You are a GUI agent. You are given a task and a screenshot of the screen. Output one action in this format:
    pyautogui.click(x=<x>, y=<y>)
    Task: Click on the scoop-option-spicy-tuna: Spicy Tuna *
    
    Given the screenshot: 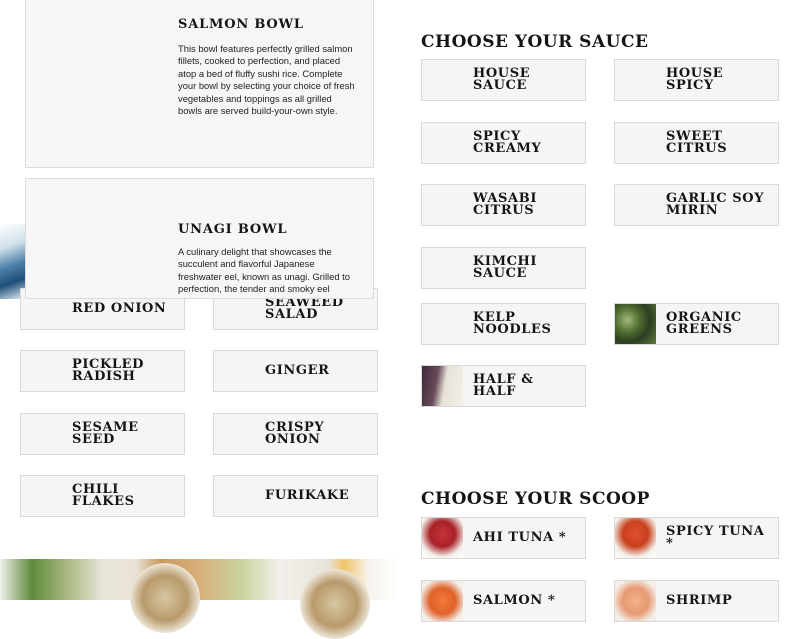 What is the action you would take?
    pyautogui.click(x=696, y=538)
    